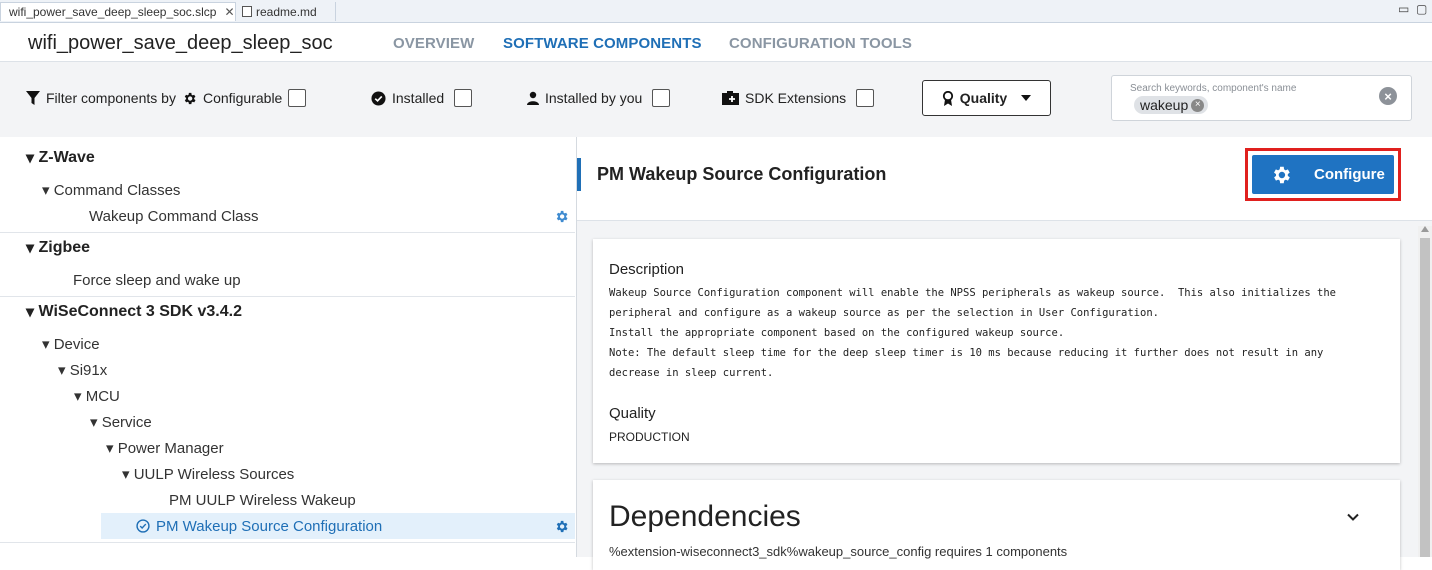  What do you see at coordinates (820, 43) in the screenshot?
I see `tab-configuration-tools: CONFIGURATION TOOLS` at bounding box center [820, 43].